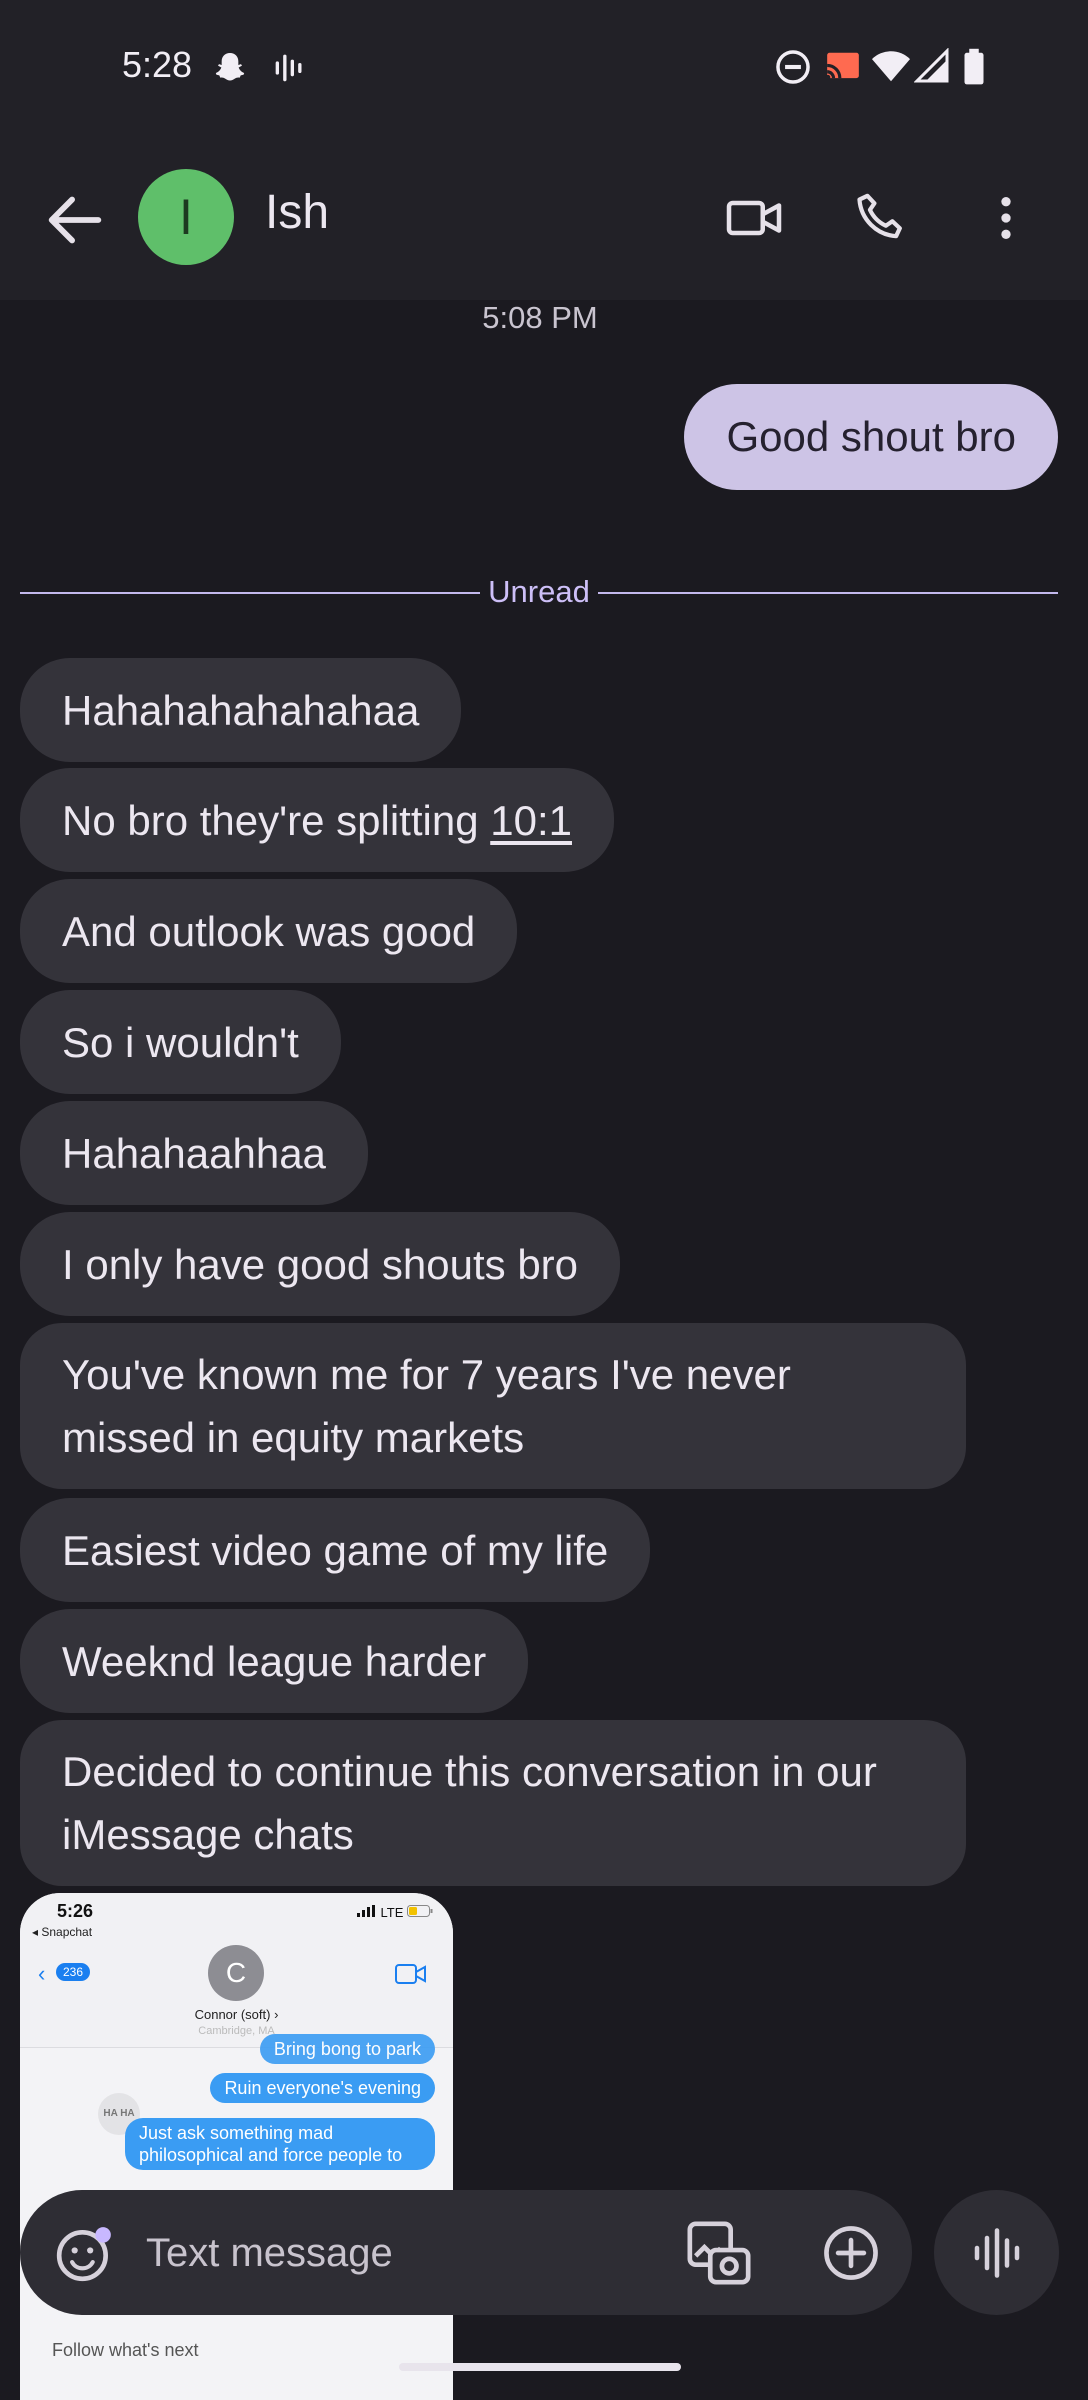 This screenshot has height=2400, width=1088. I want to click on unread-divider: Unread, so click(539, 592).